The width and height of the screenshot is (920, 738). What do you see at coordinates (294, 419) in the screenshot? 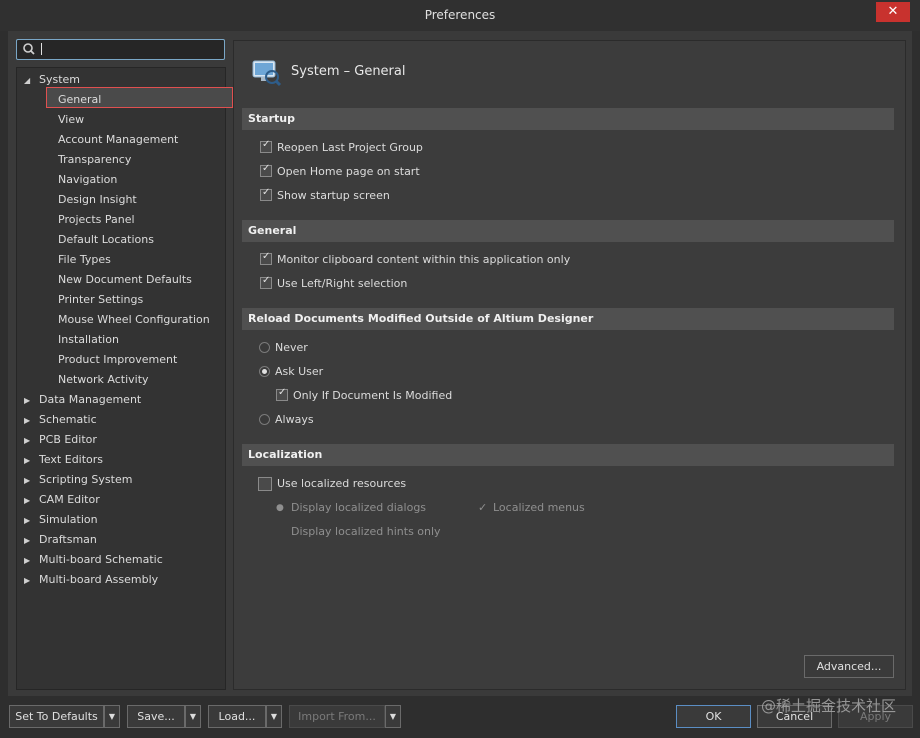
I see `option-label: Always` at bounding box center [294, 419].